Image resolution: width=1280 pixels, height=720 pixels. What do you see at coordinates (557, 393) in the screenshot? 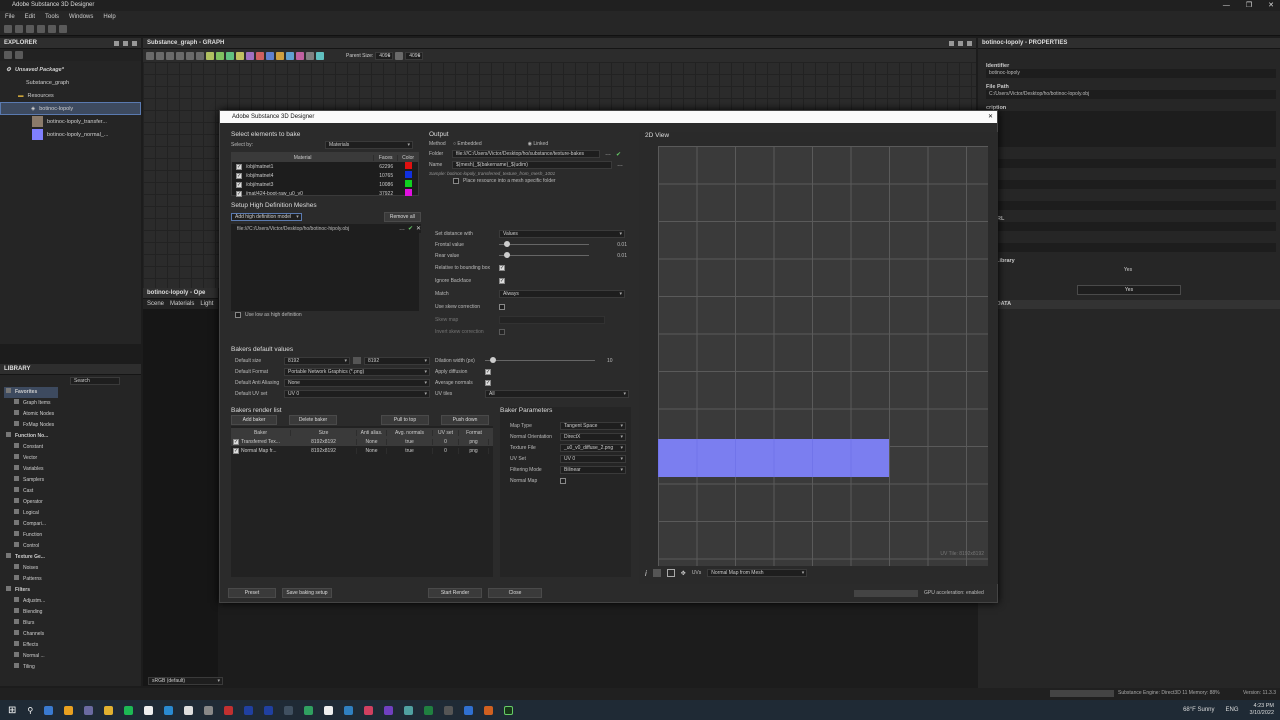
I see `uv-tiles-dropdown: All` at bounding box center [557, 393].